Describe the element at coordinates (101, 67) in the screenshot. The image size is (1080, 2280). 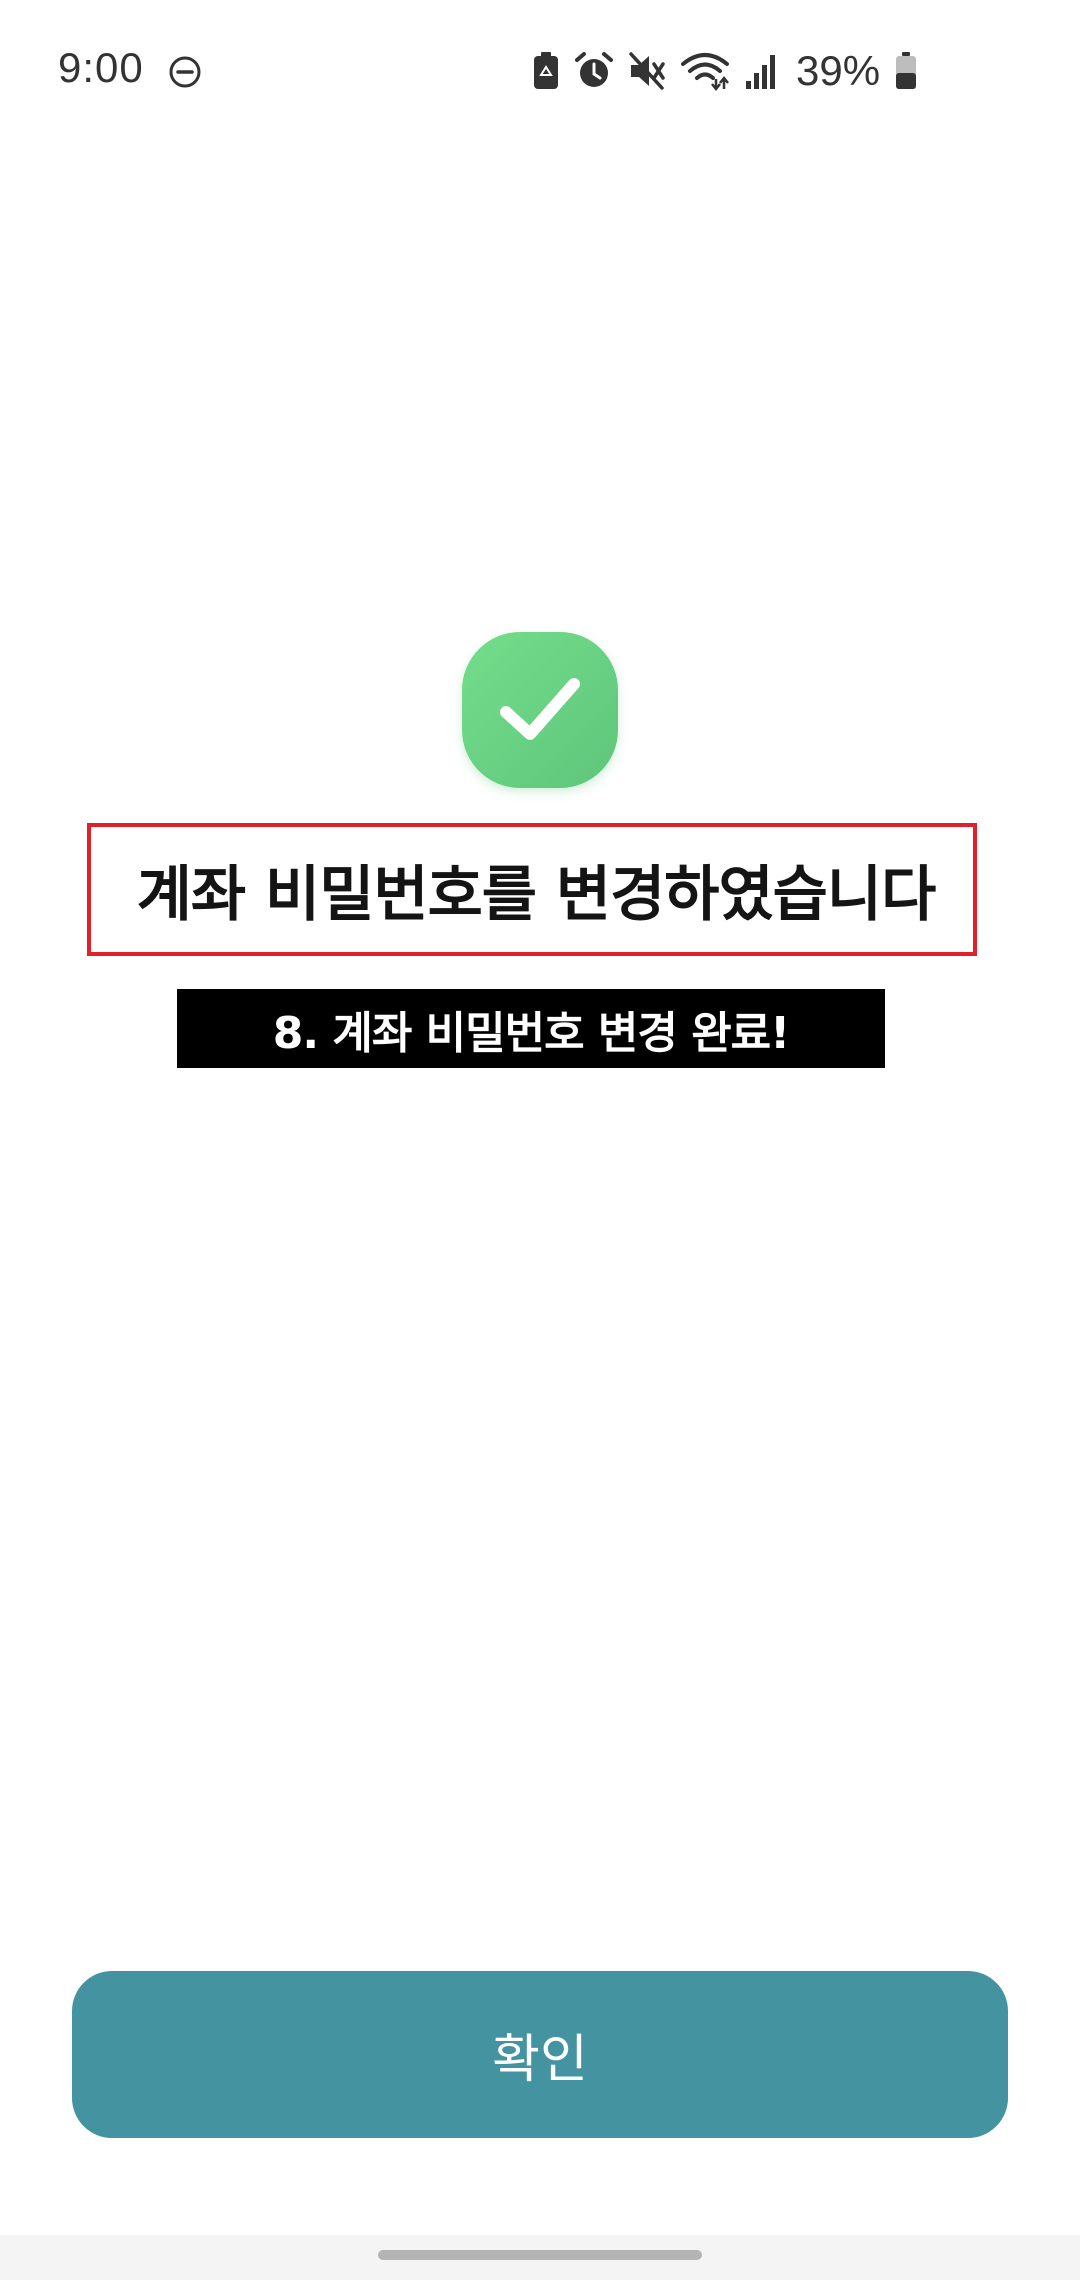
I see `status-time: 9:00` at that location.